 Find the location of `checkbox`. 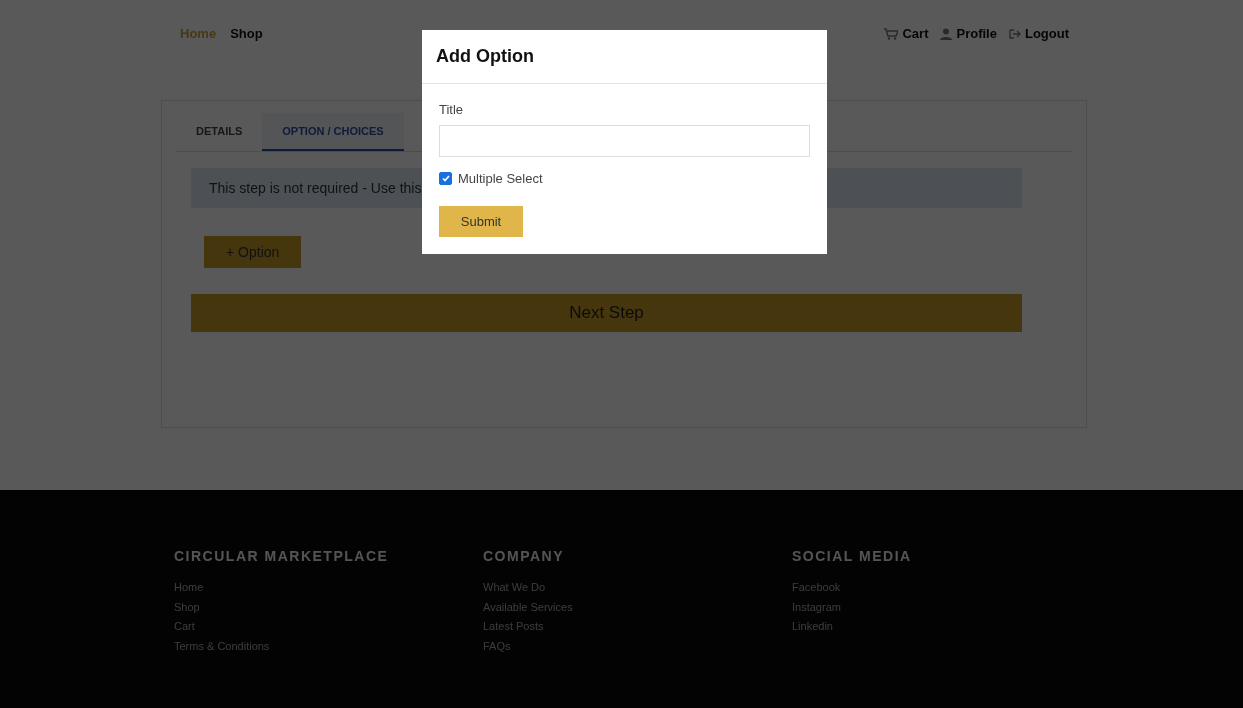

checkbox is located at coordinates (445, 178).